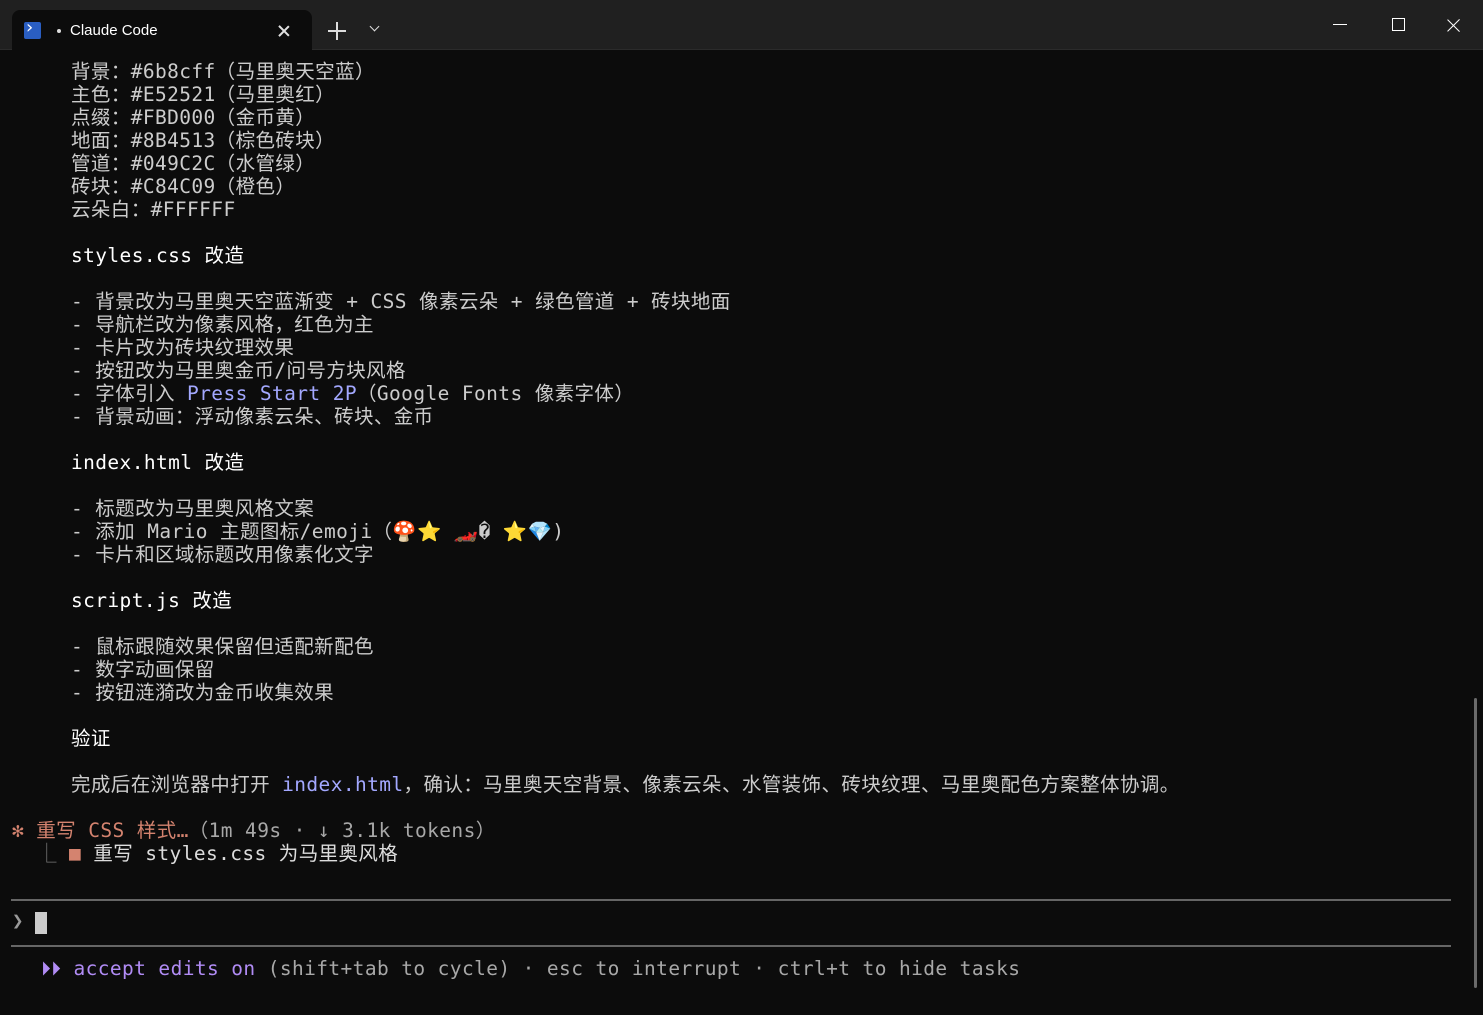 This screenshot has height=1015, width=1483. Describe the element at coordinates (246, 853) in the screenshot. I see `task-label: 重写 styles.css 为马里奥风格` at that location.